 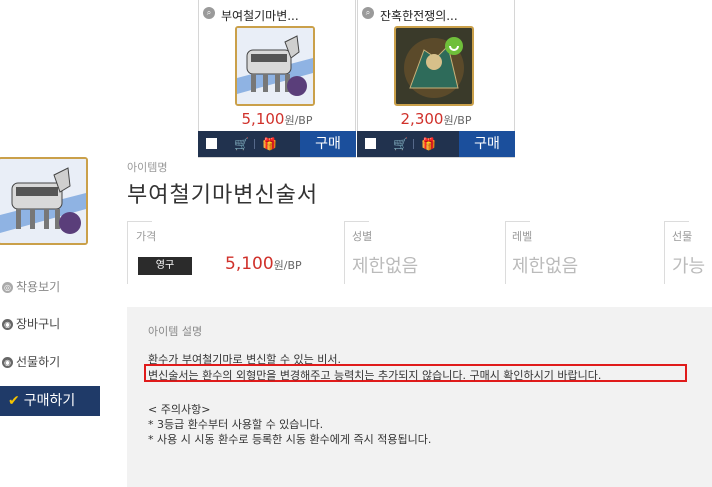 I want to click on notice-line: * 3등급 환수부터 사용할 수 있습니다., so click(x=236, y=424).